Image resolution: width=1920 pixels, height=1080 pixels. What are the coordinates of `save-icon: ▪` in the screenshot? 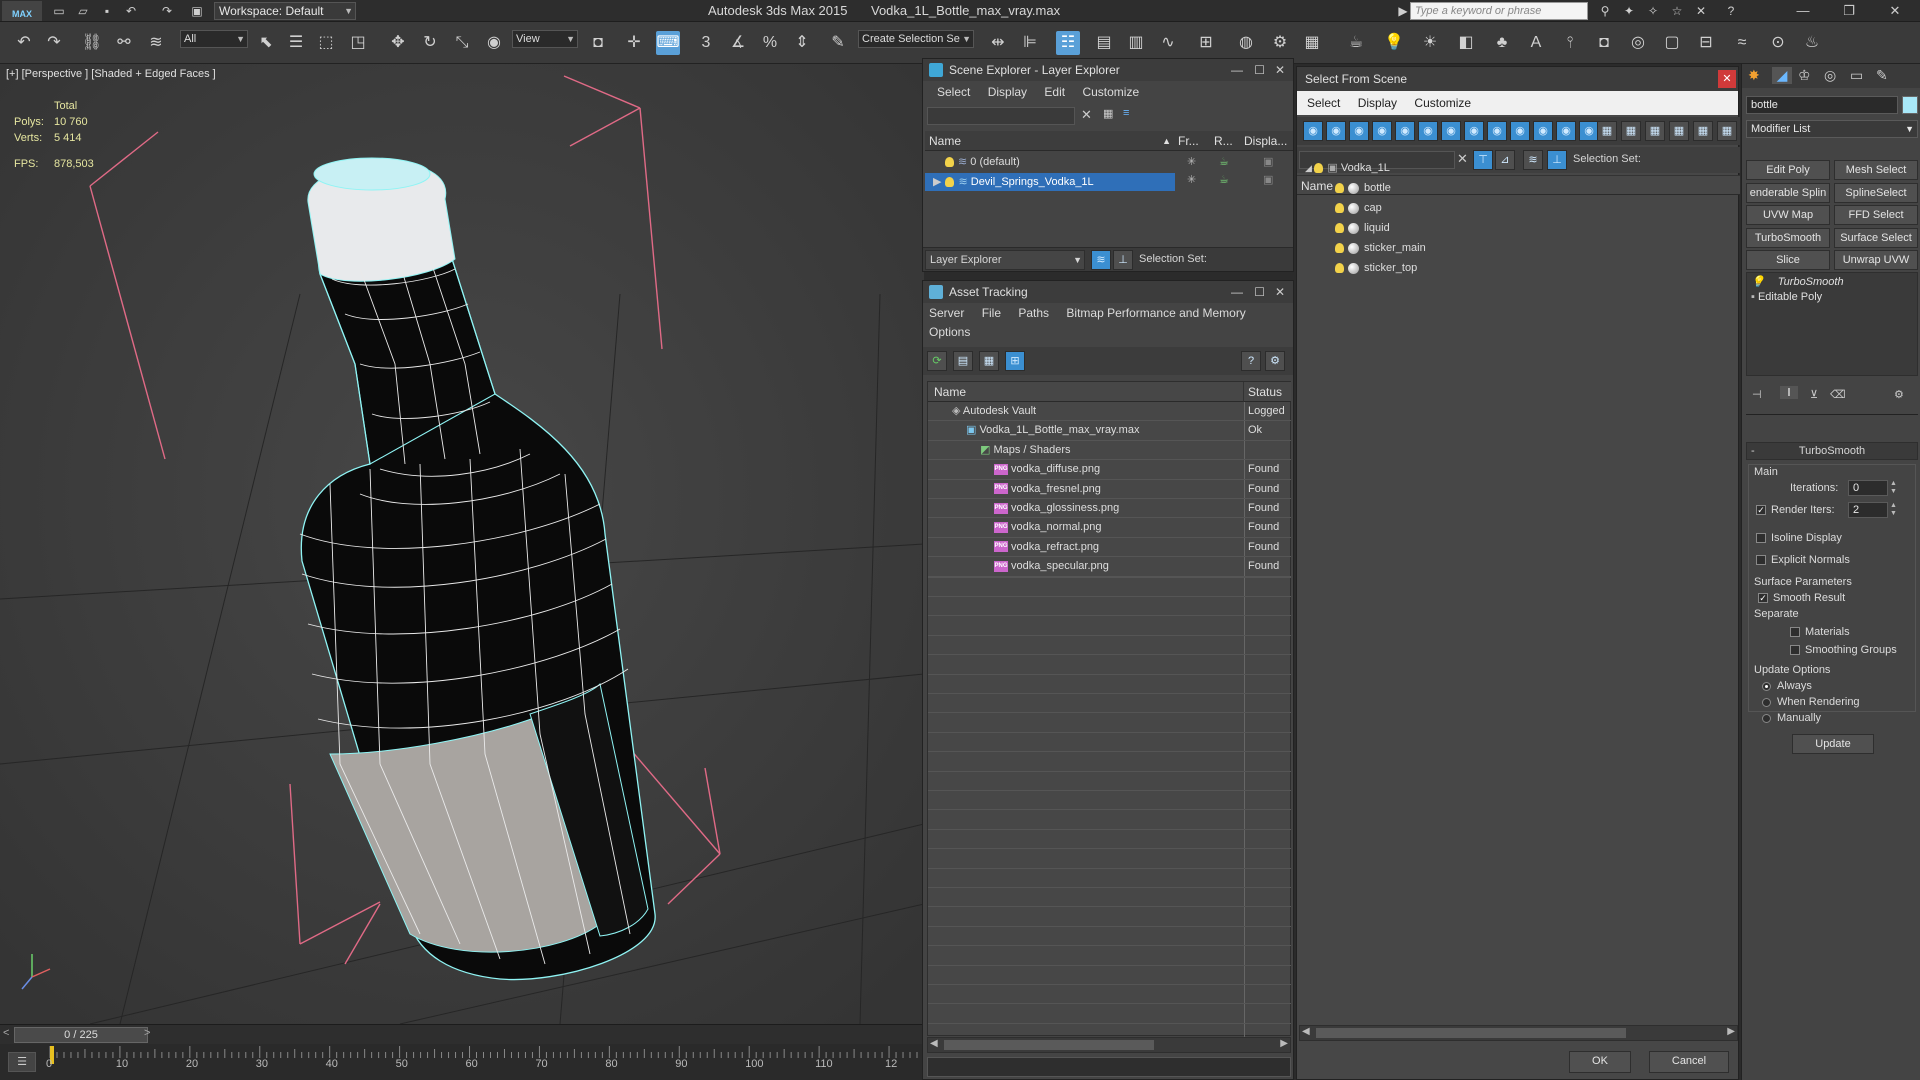 It's located at (107, 11).